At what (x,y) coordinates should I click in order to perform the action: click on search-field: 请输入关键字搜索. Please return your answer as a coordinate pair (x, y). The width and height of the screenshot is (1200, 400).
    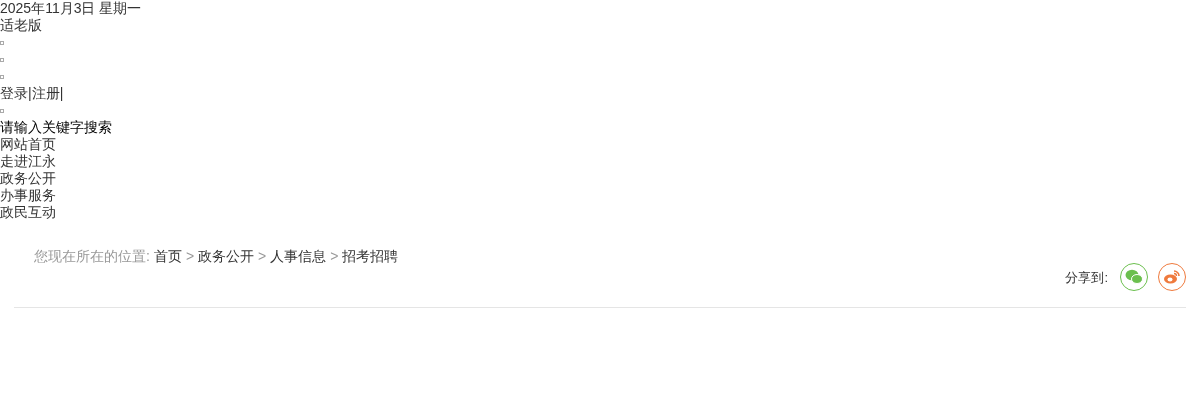
    Looking at the image, I should click on (56, 127).